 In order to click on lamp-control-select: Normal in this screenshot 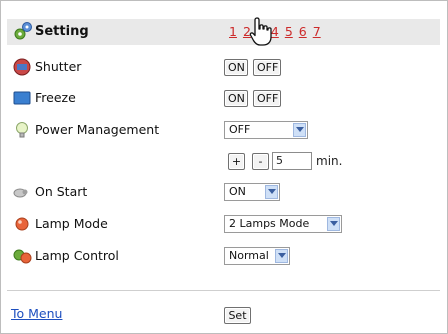, I will do `click(257, 256)`.